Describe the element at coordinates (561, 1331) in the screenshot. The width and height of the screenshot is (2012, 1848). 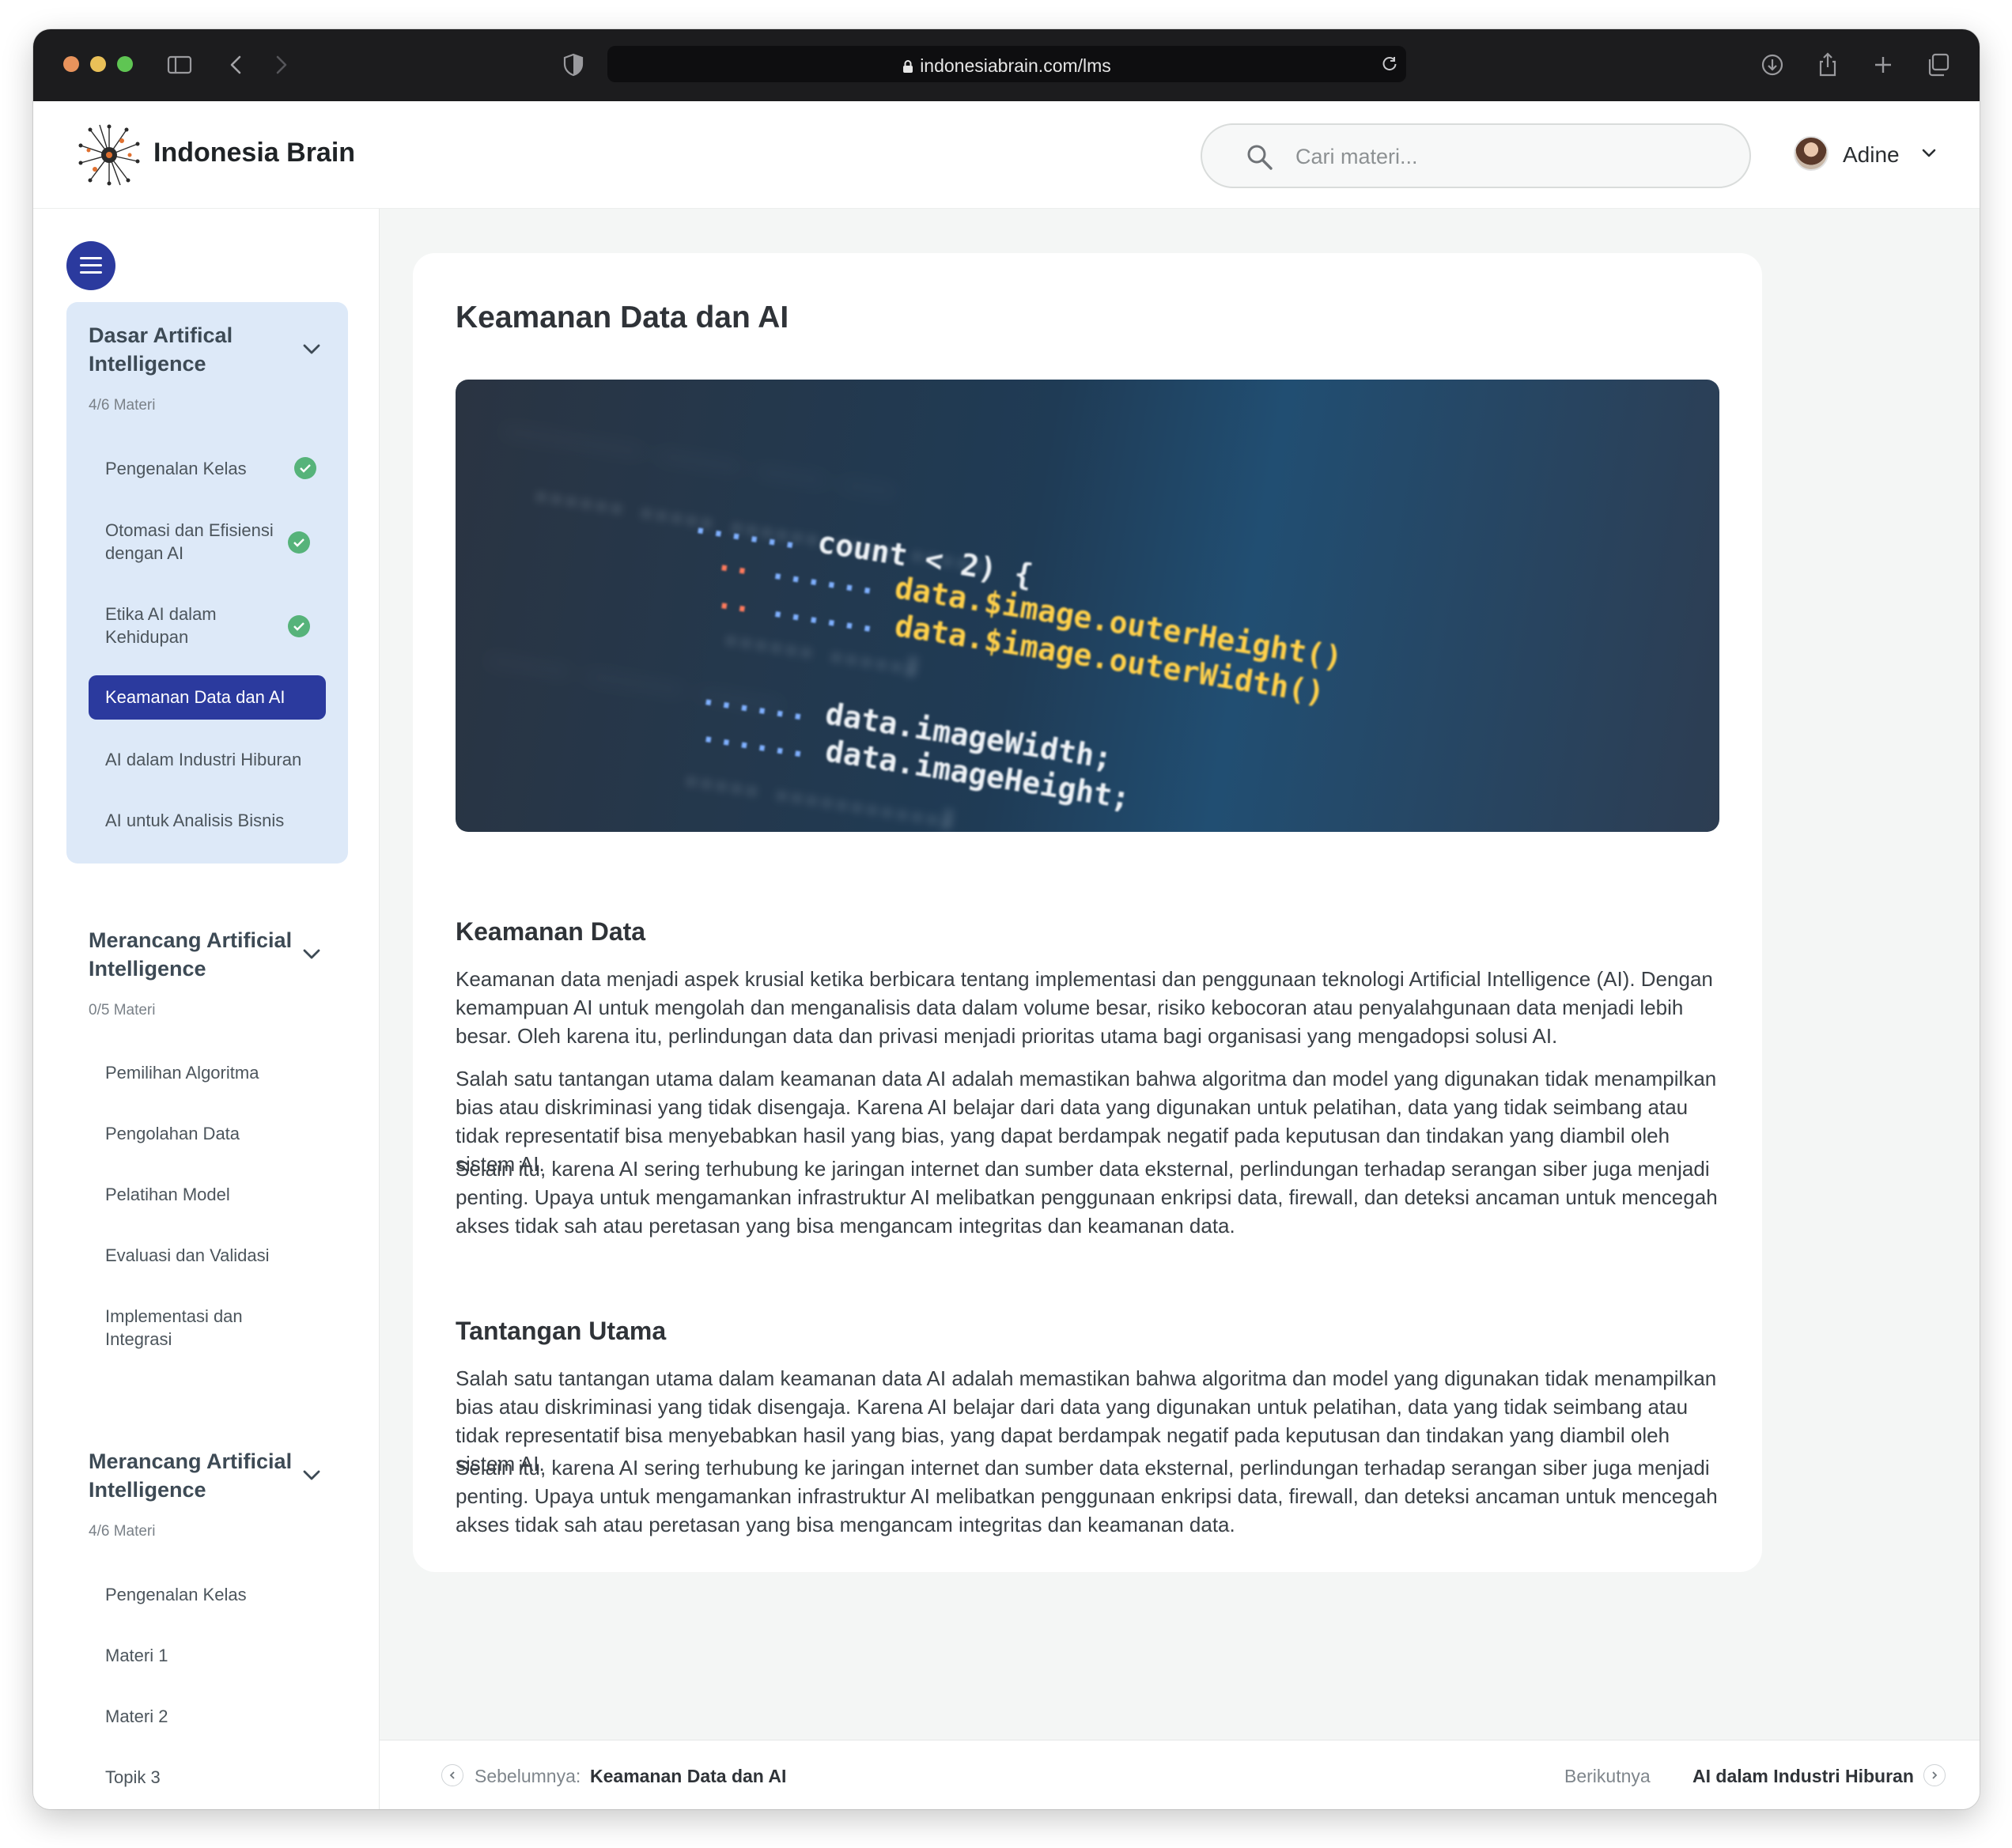
I see `section-heading: Tantangan Utama` at that location.